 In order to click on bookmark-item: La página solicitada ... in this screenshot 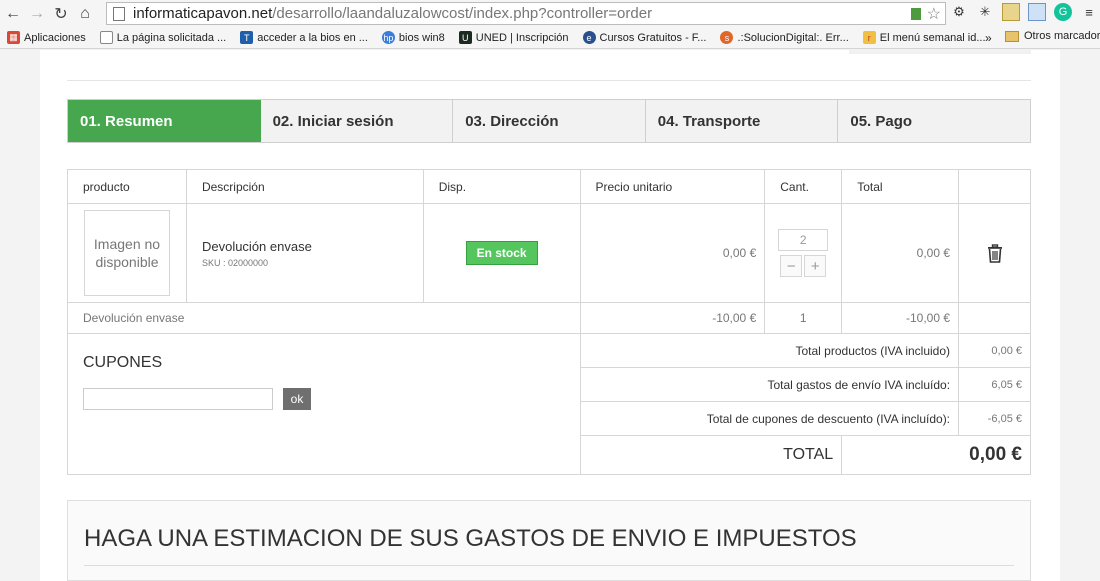, I will do `click(163, 37)`.